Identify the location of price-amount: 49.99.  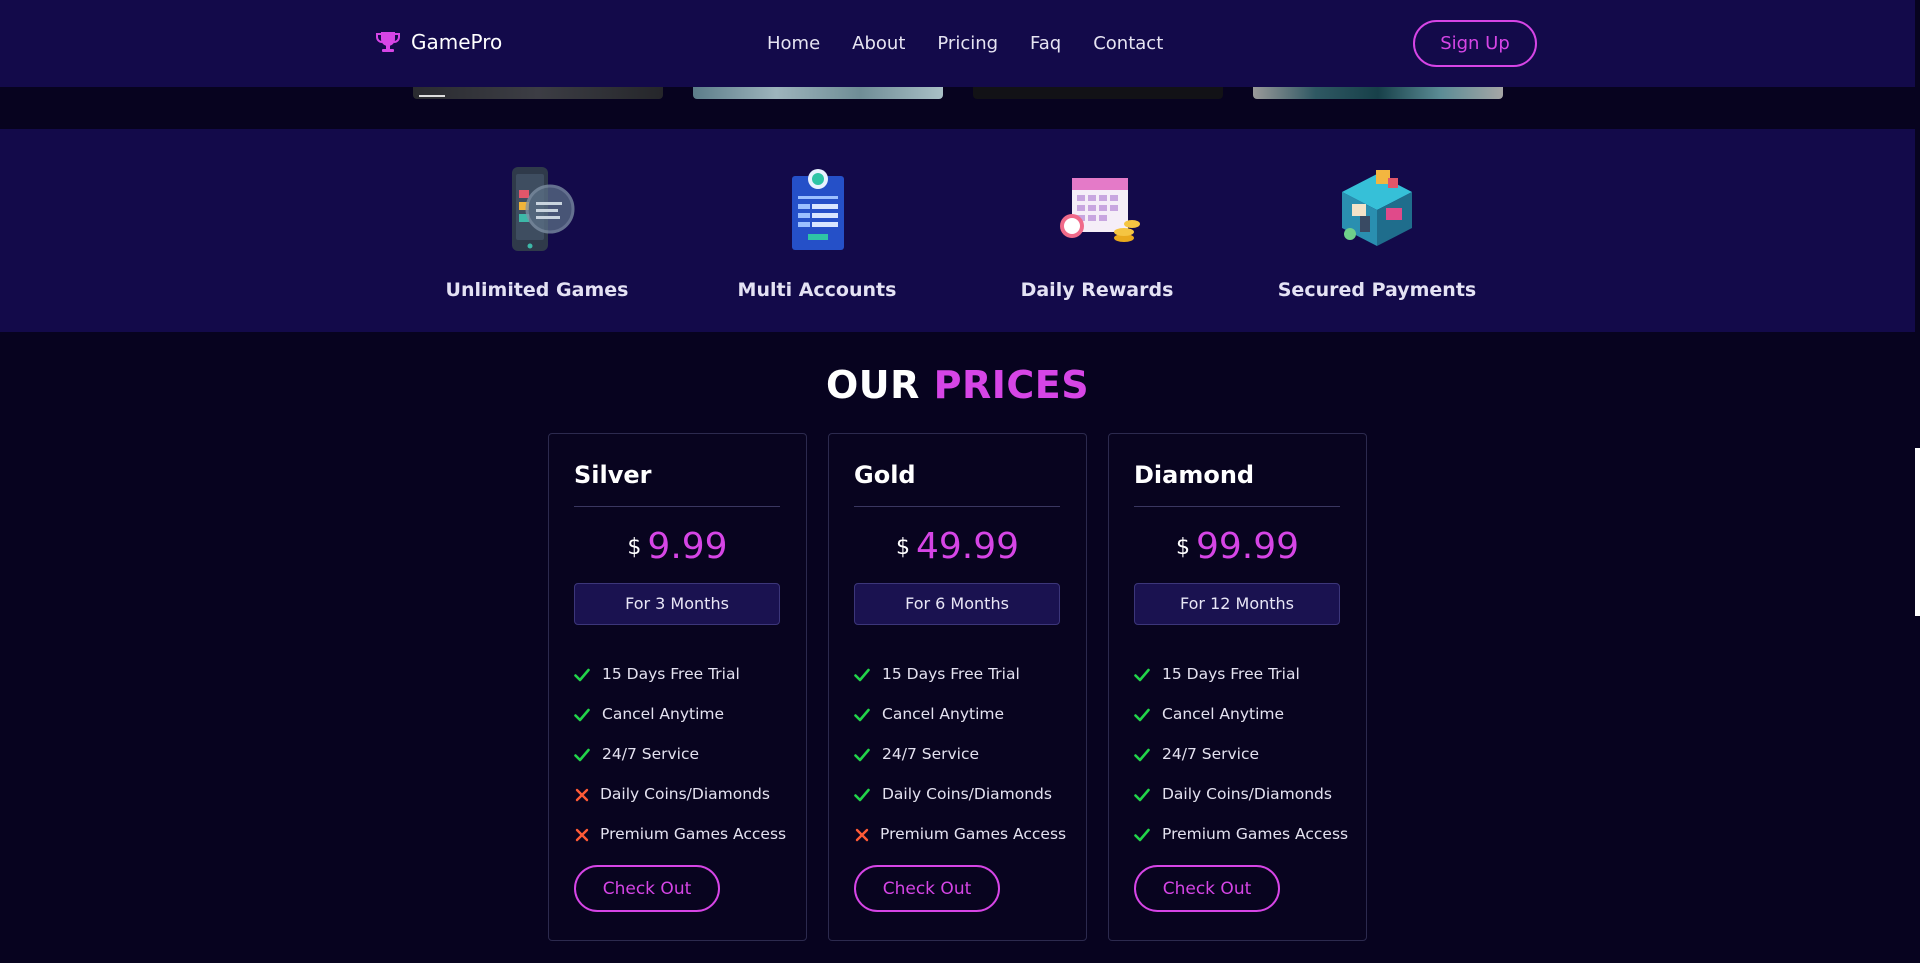
(967, 546).